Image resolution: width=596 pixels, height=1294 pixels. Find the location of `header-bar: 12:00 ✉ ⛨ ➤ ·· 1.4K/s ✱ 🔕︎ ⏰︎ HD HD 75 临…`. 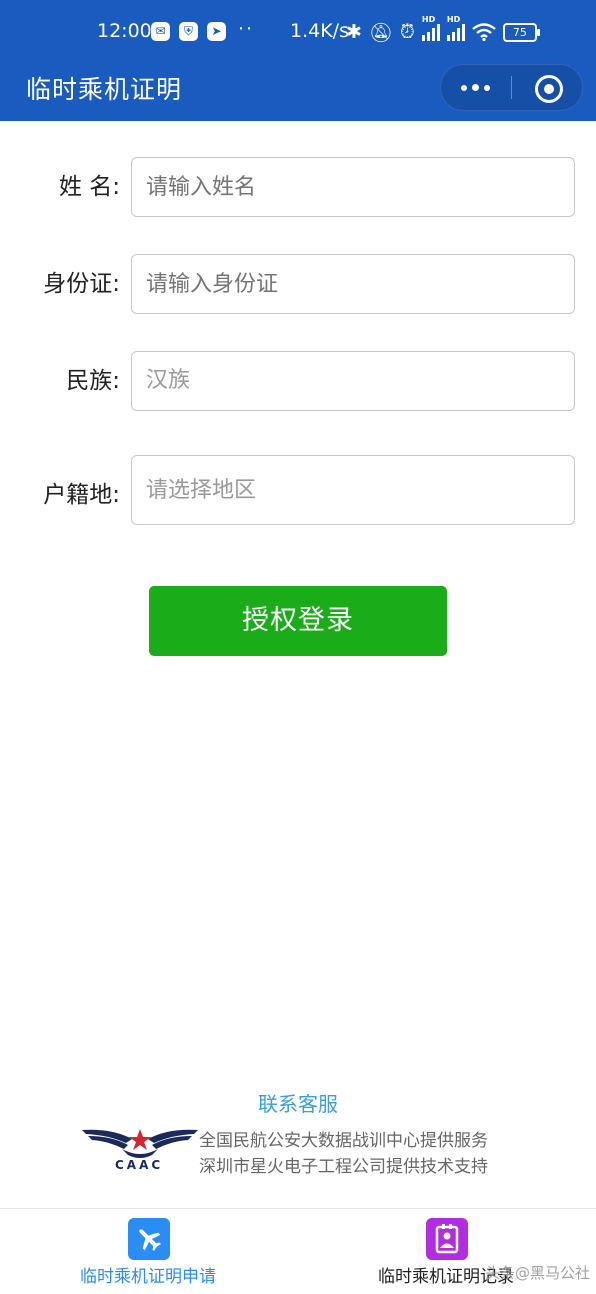

header-bar: 12:00 ✉ ⛨ ➤ ·· 1.4K/s ✱ 🔕︎ ⏰︎ HD HD 75 临… is located at coordinates (298, 60).